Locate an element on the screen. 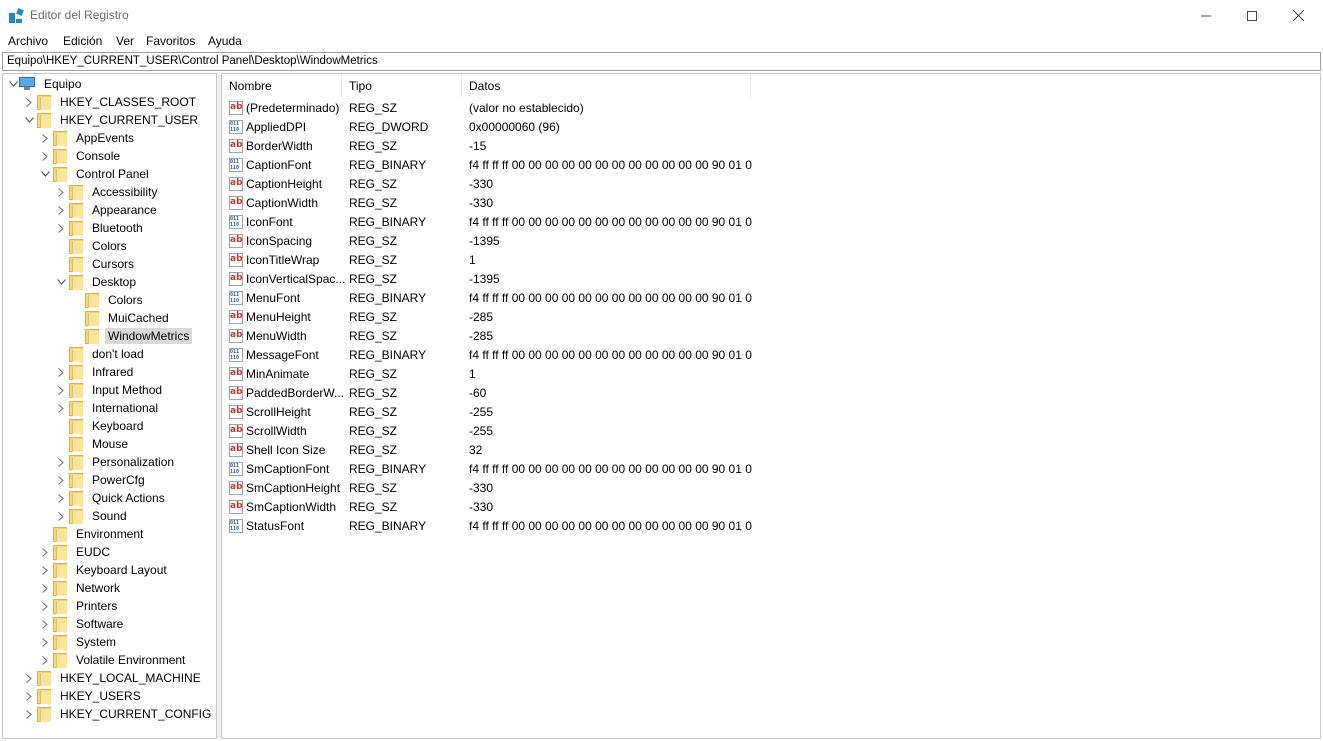 This screenshot has height=741, width=1323. close-button is located at coordinates (1298, 15).